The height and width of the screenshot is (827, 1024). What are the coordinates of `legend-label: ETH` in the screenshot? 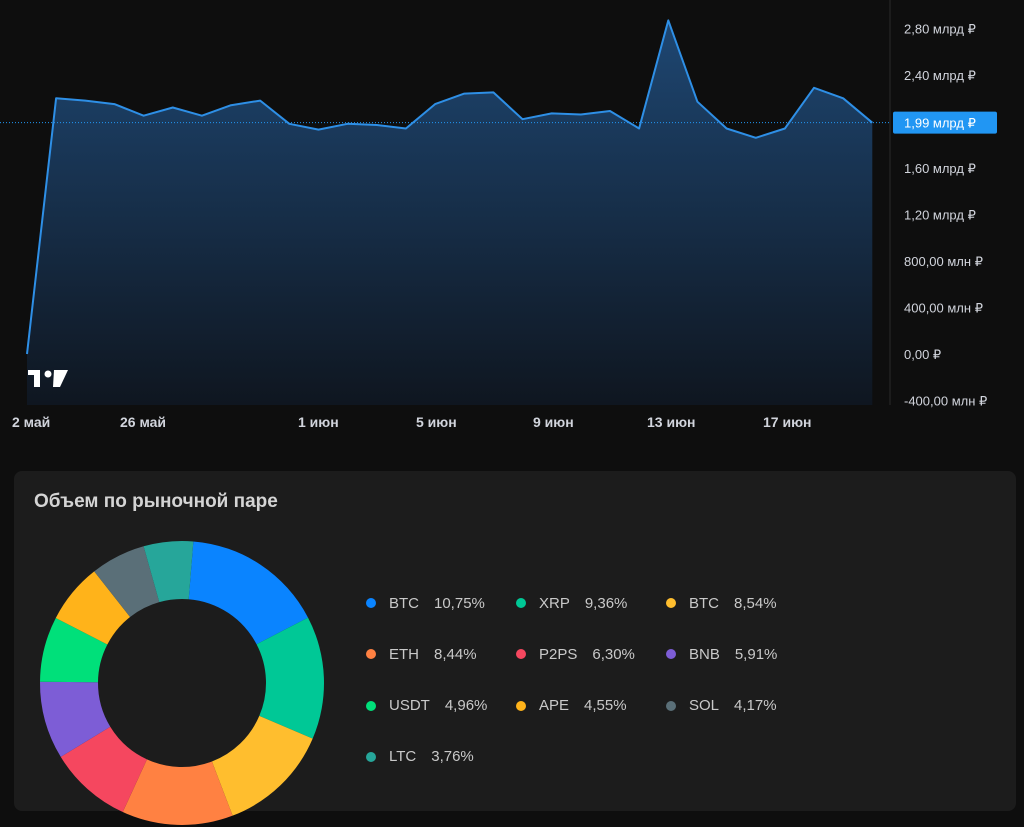 It's located at (404, 654).